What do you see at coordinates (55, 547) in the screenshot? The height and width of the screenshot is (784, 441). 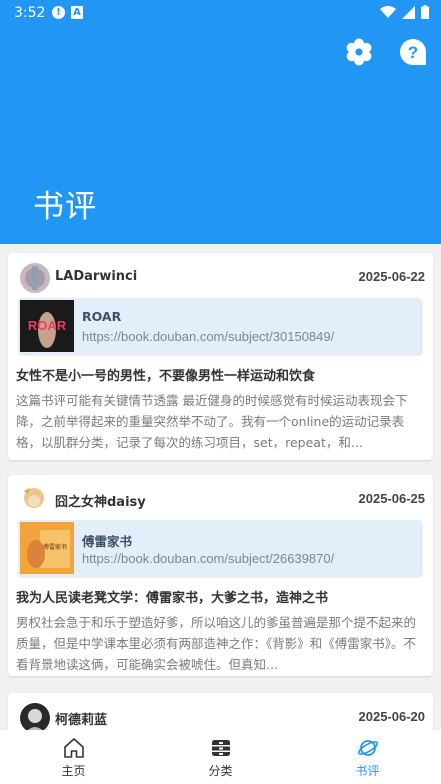 I see `cover-title: 傅雷家书` at bounding box center [55, 547].